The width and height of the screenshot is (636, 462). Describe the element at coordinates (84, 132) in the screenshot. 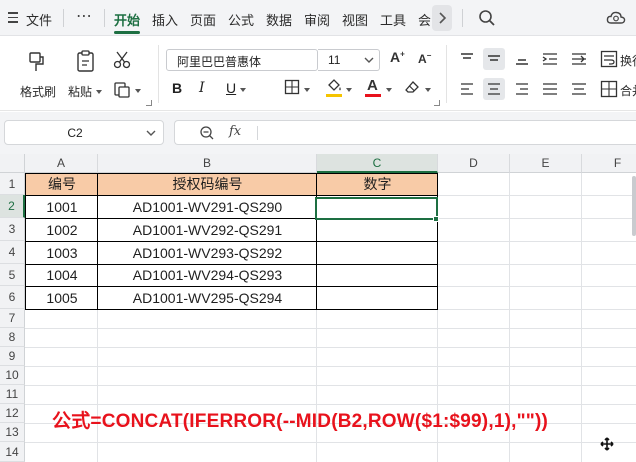

I see `name-box: C2` at that location.